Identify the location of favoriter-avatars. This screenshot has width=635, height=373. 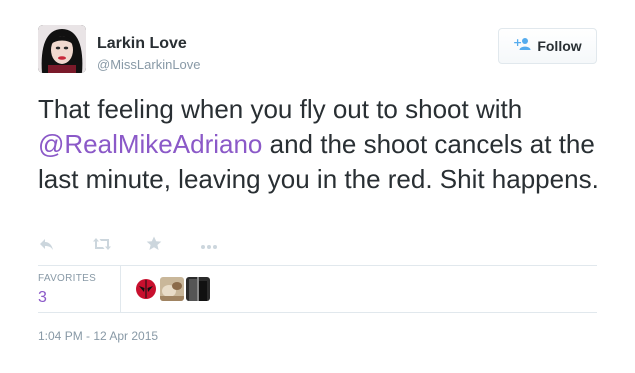
(172, 289).